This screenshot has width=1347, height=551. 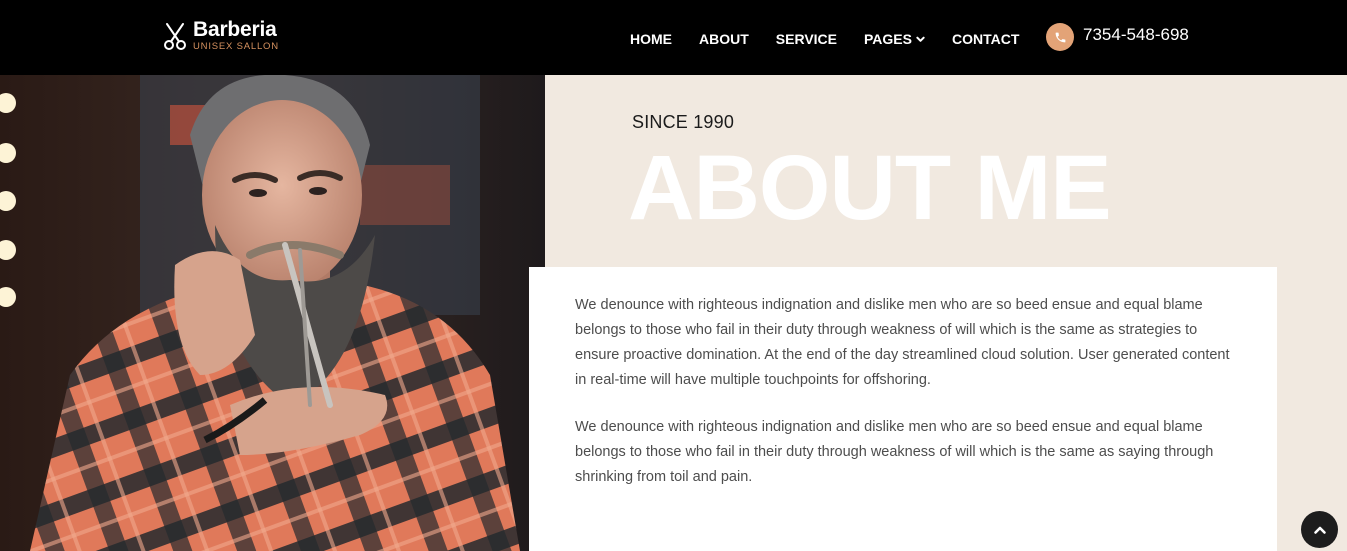 What do you see at coordinates (1136, 34) in the screenshot?
I see `phone-number: 7354-548-698` at bounding box center [1136, 34].